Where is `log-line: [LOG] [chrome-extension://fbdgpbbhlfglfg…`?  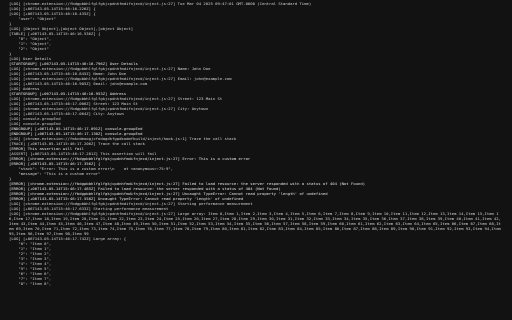
log-line: [LOG] [chrome-extension://fbdgpbbhlfglfg… is located at coordinates (255, 223).